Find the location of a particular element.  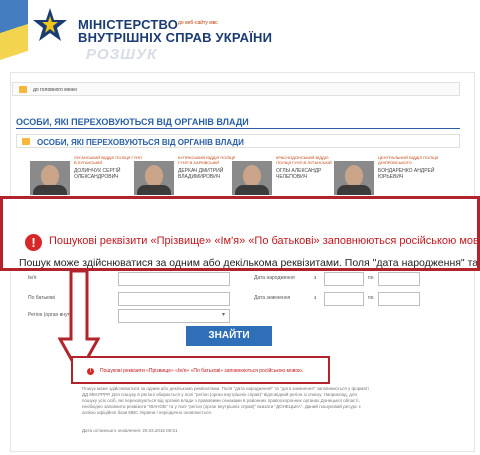

patronymic-input is located at coordinates (174, 299).